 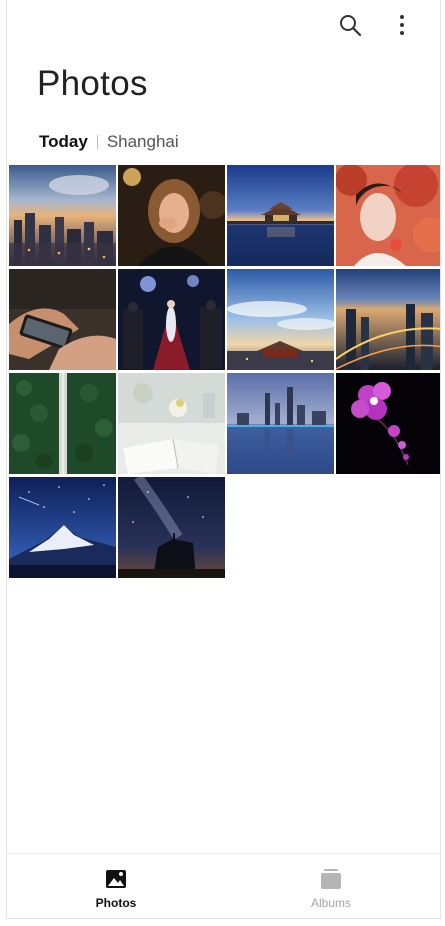 I want to click on tab-photos: Photos, so click(x=116, y=886).